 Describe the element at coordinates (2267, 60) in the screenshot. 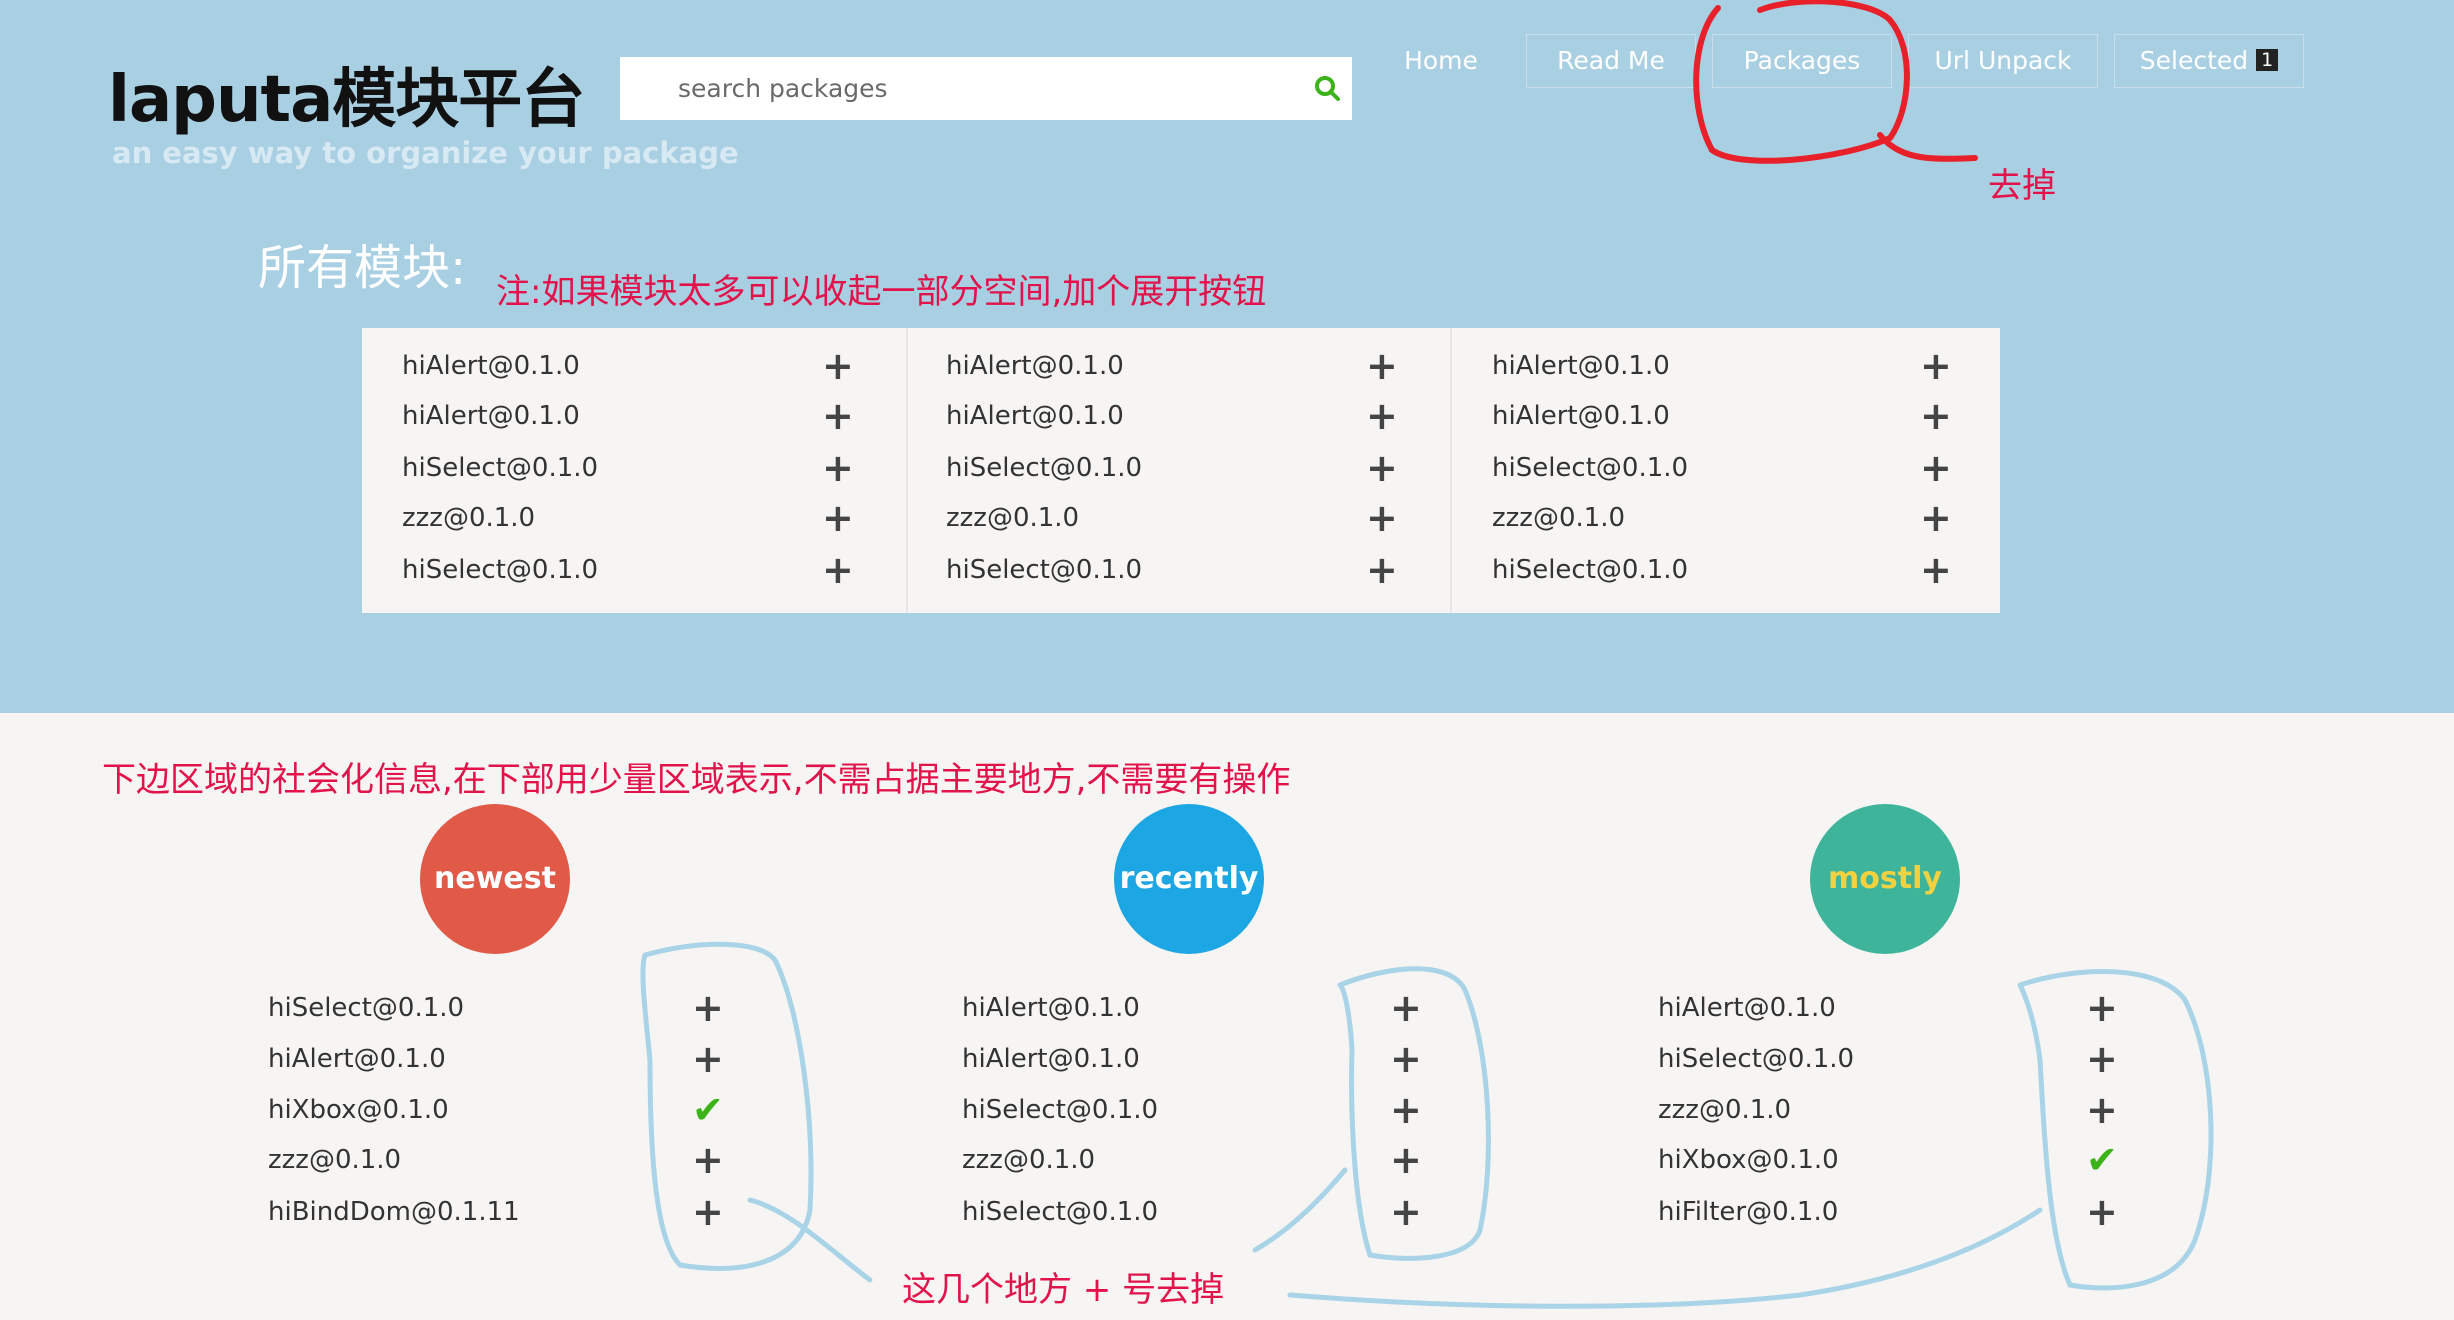

I see `selected-count-badge: 1` at that location.